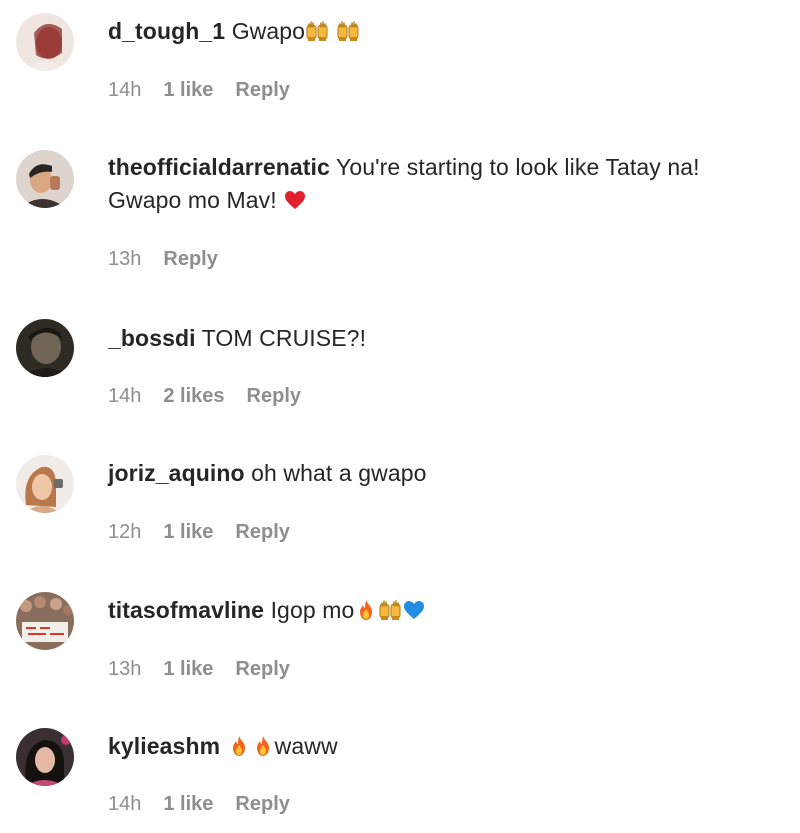  Describe the element at coordinates (284, 338) in the screenshot. I see `comment-text: TOM CRUISE?!` at that location.